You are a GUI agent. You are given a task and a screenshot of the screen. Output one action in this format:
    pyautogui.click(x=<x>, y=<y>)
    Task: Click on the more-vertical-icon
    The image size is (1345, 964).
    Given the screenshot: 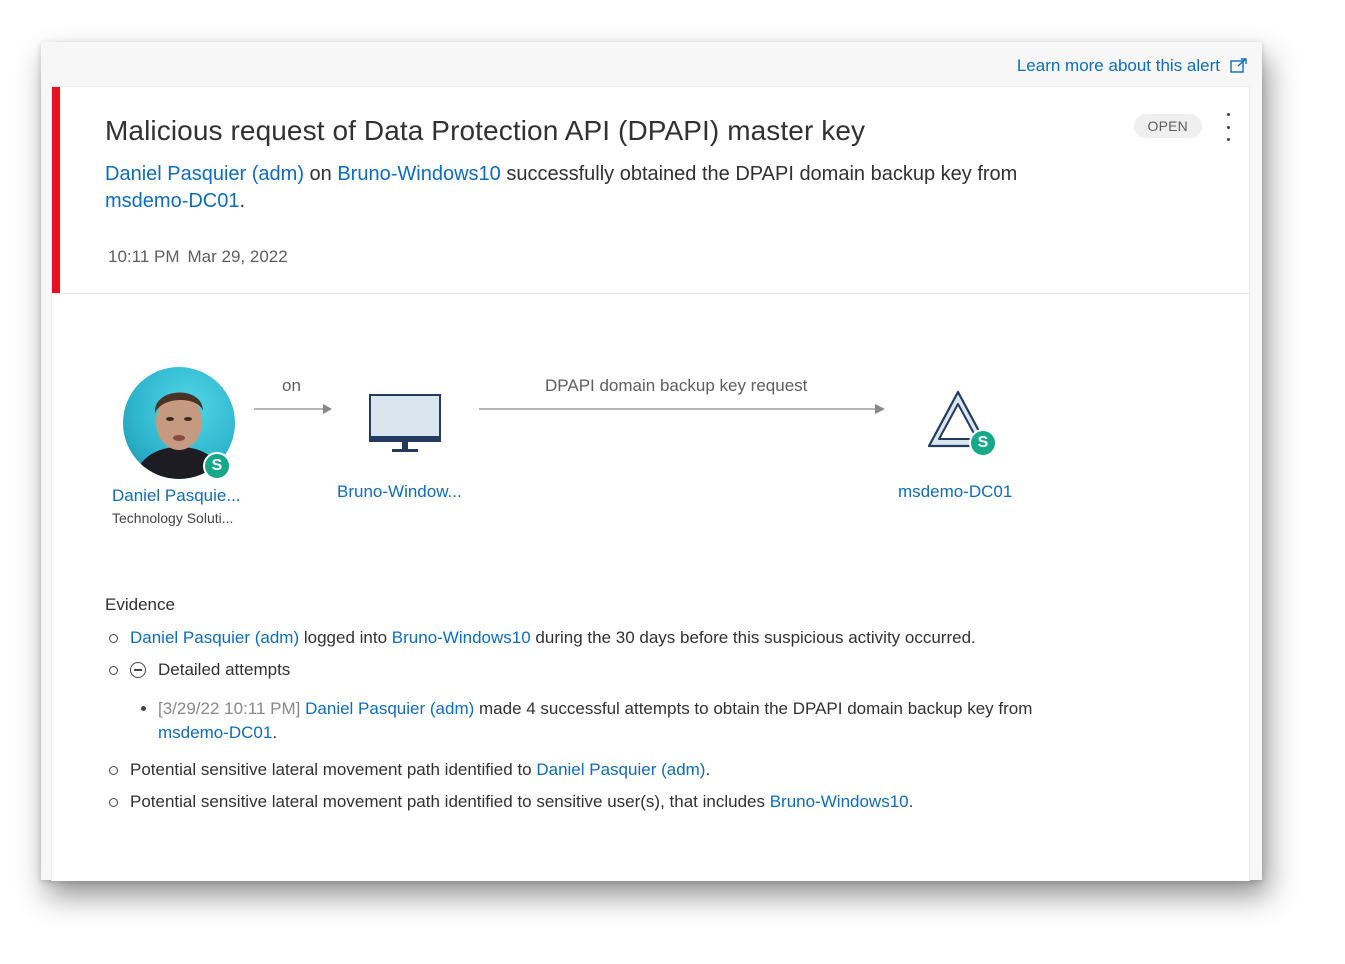 What is the action you would take?
    pyautogui.click(x=1228, y=114)
    